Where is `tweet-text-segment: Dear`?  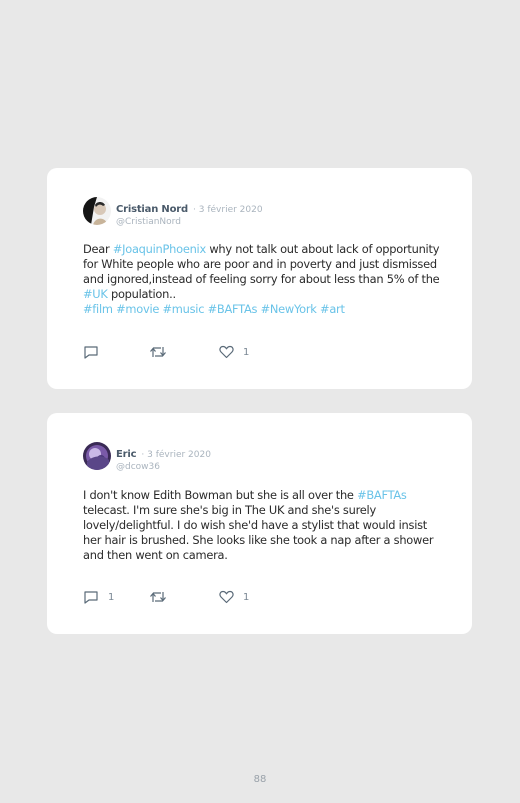
tweet-text-segment: Dear is located at coordinates (98, 249).